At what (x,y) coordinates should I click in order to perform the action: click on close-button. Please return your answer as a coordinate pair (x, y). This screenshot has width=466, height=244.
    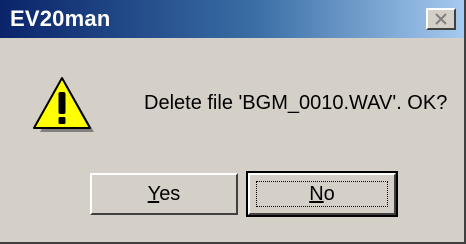
    Looking at the image, I should click on (441, 19).